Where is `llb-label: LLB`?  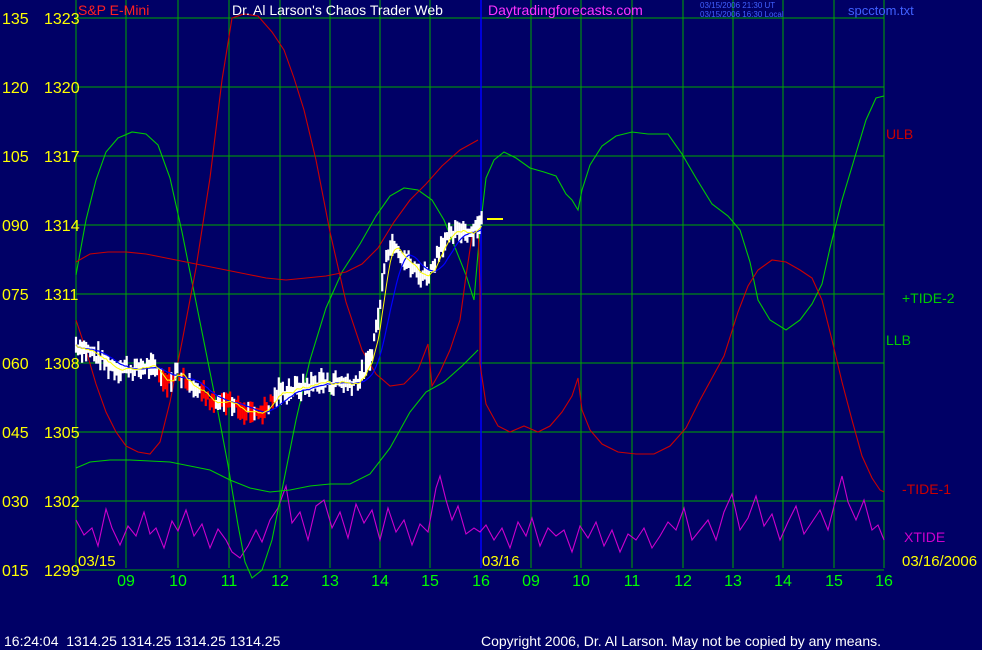 llb-label: LLB is located at coordinates (898, 340).